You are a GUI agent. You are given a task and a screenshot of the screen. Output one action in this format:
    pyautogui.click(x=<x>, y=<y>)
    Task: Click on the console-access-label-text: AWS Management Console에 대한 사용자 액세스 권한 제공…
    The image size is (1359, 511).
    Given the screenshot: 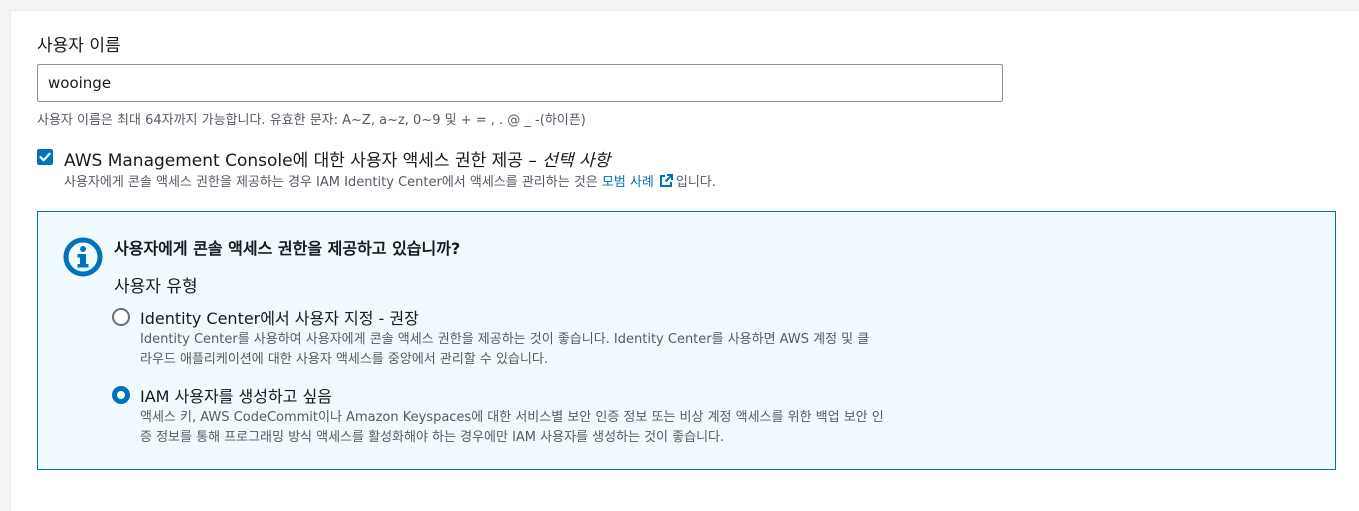 What is the action you would take?
    pyautogui.click(x=300, y=161)
    